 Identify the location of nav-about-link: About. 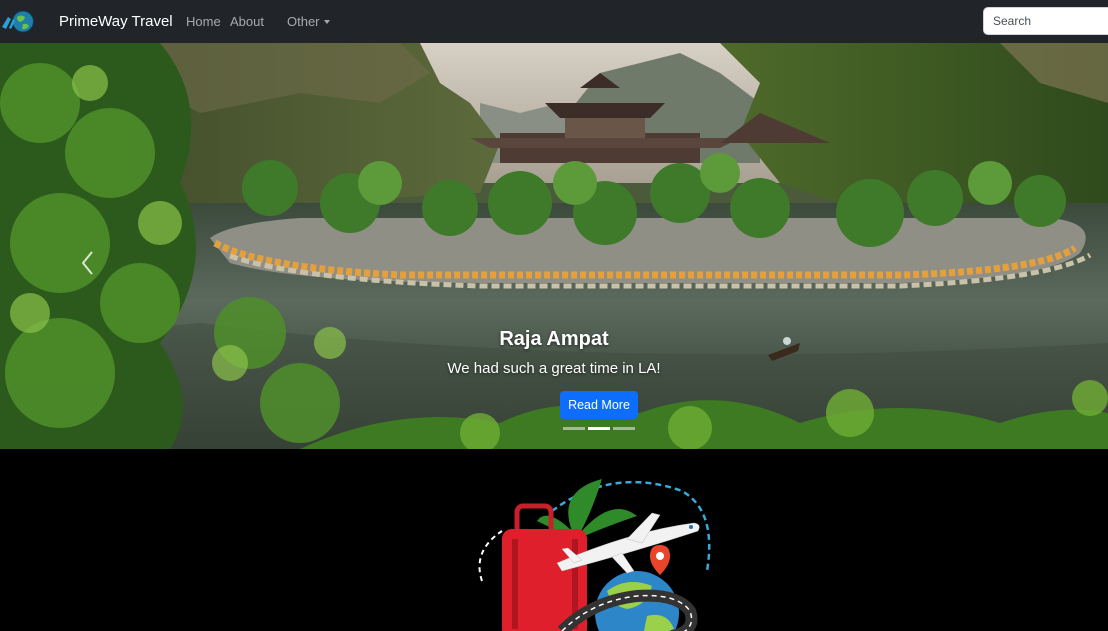
(247, 21).